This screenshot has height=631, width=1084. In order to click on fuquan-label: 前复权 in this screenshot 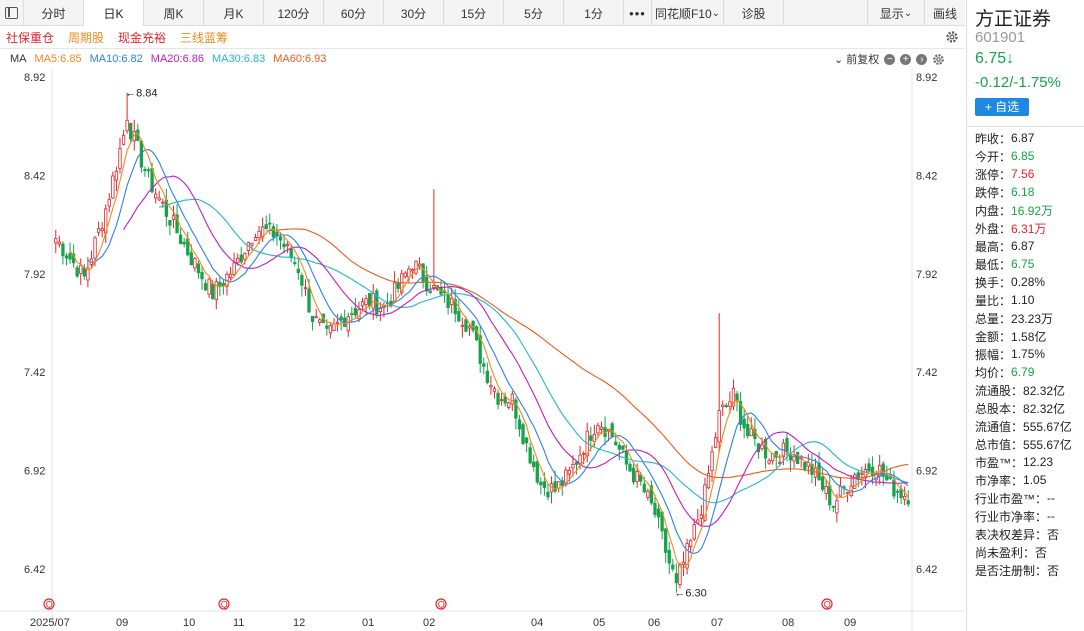, I will do `click(863, 60)`.